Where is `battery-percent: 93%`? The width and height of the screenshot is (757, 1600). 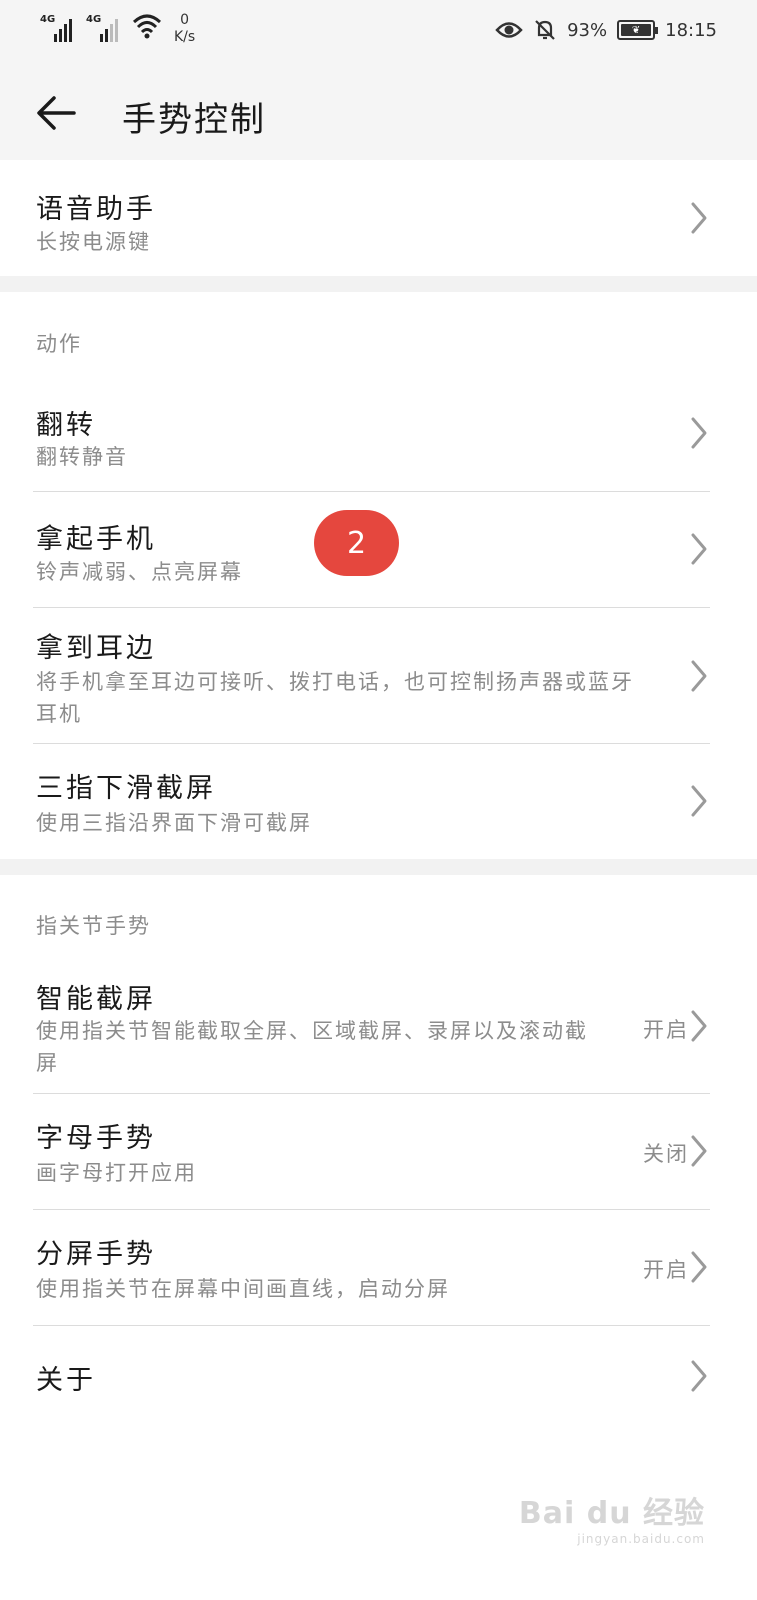
battery-percent: 93% is located at coordinates (587, 30).